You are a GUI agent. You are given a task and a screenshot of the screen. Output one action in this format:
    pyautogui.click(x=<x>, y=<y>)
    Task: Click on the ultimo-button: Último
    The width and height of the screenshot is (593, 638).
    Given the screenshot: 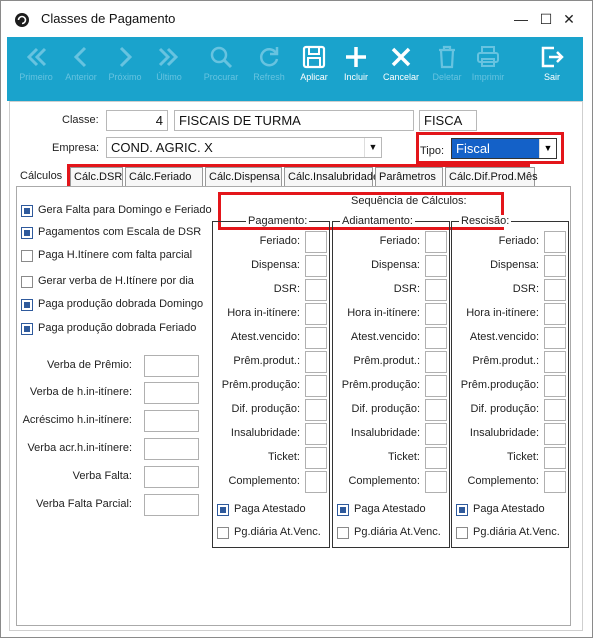 What is the action you would take?
    pyautogui.click(x=169, y=69)
    